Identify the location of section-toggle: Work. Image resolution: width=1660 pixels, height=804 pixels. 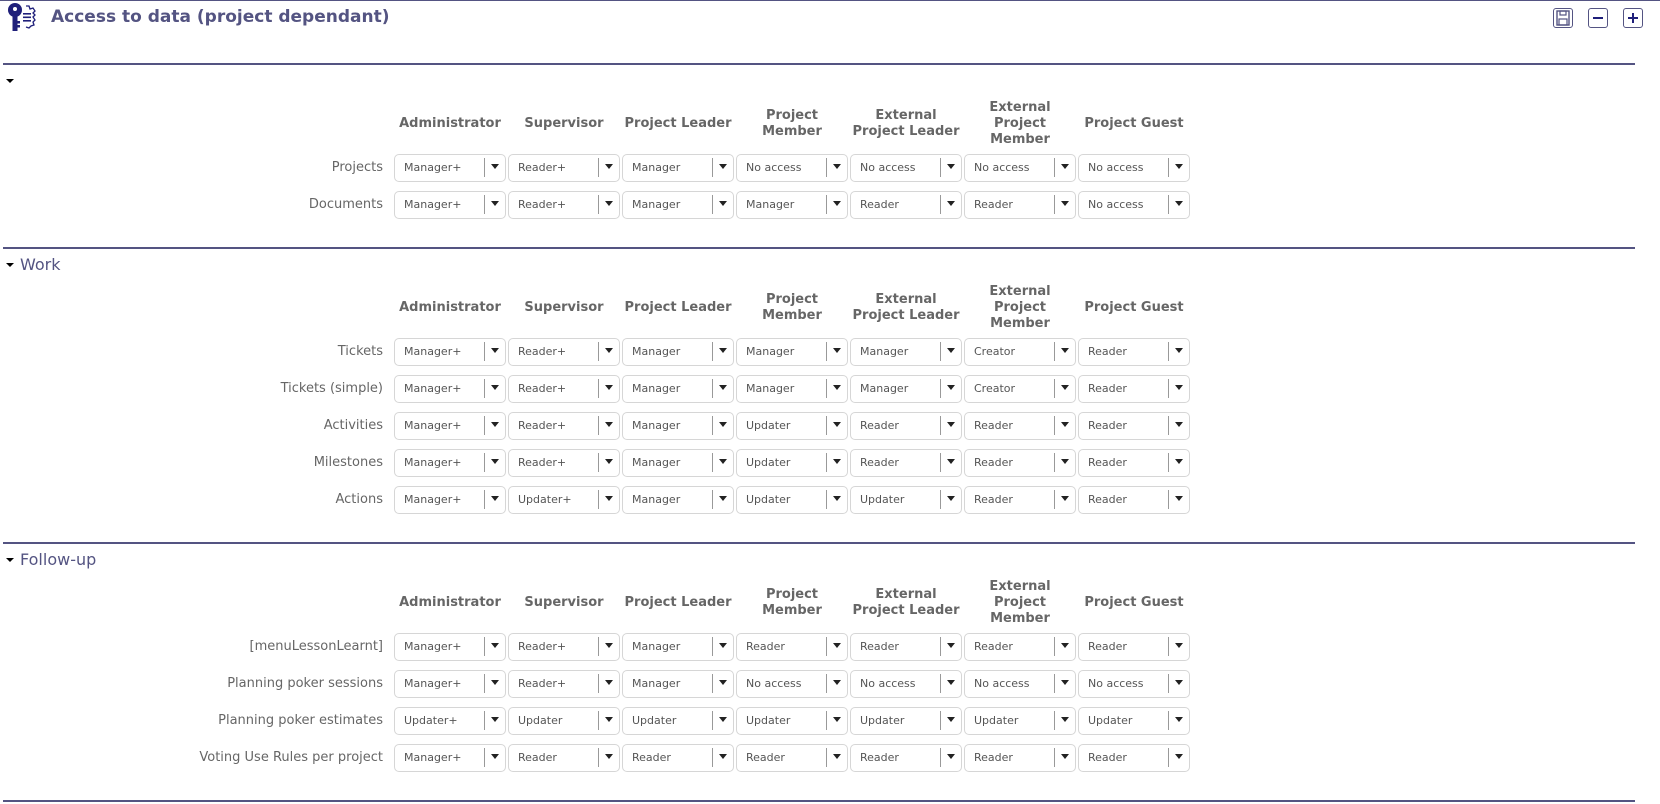
(33, 264).